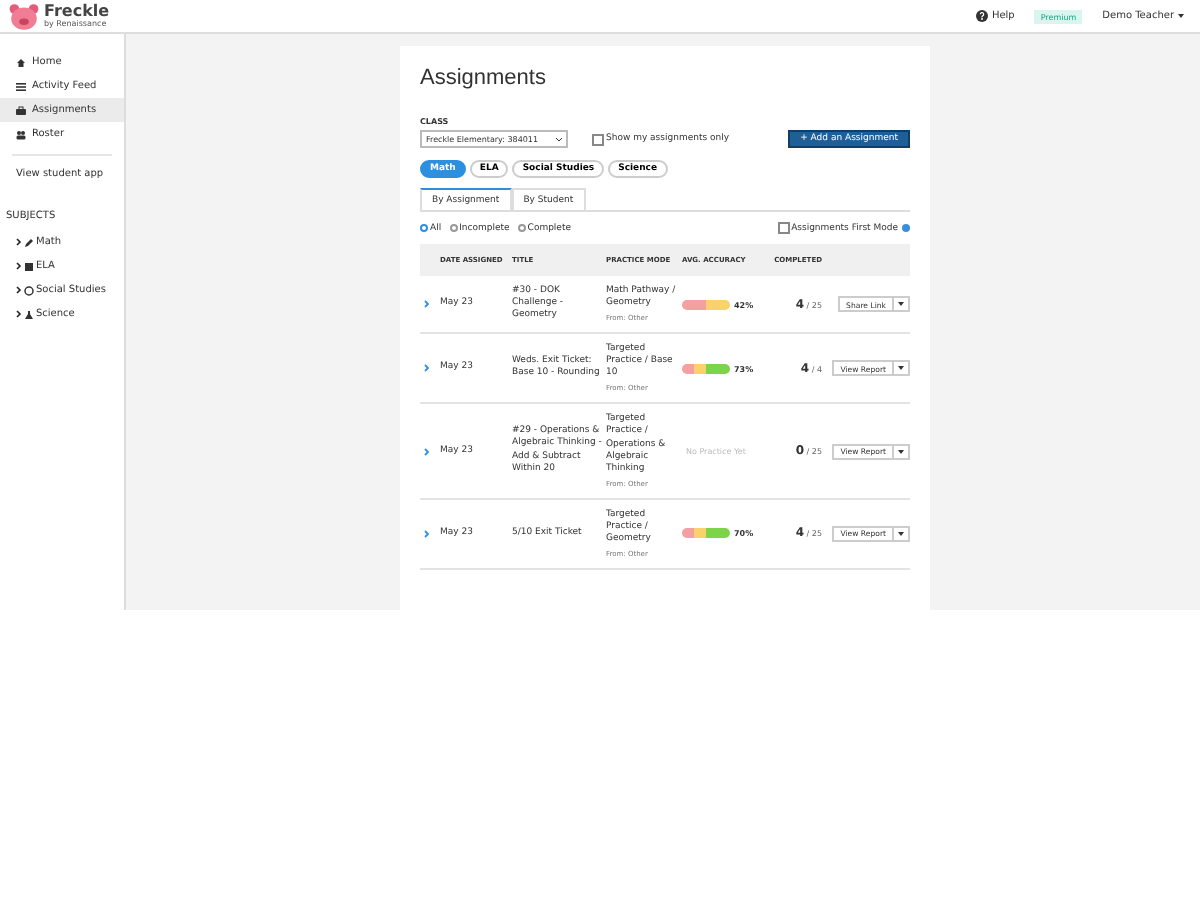 The height and width of the screenshot is (900, 1200). What do you see at coordinates (24, 16) in the screenshot?
I see `pig-logo-icon` at bounding box center [24, 16].